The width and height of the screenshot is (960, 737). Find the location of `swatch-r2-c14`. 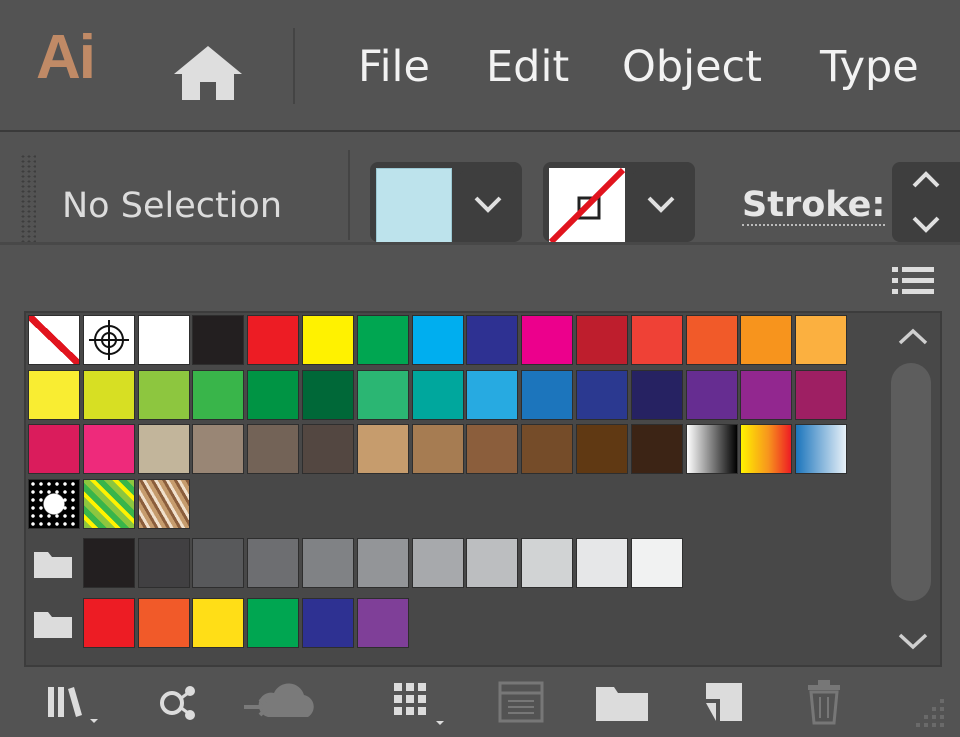

swatch-r2-c14 is located at coordinates (766, 394).